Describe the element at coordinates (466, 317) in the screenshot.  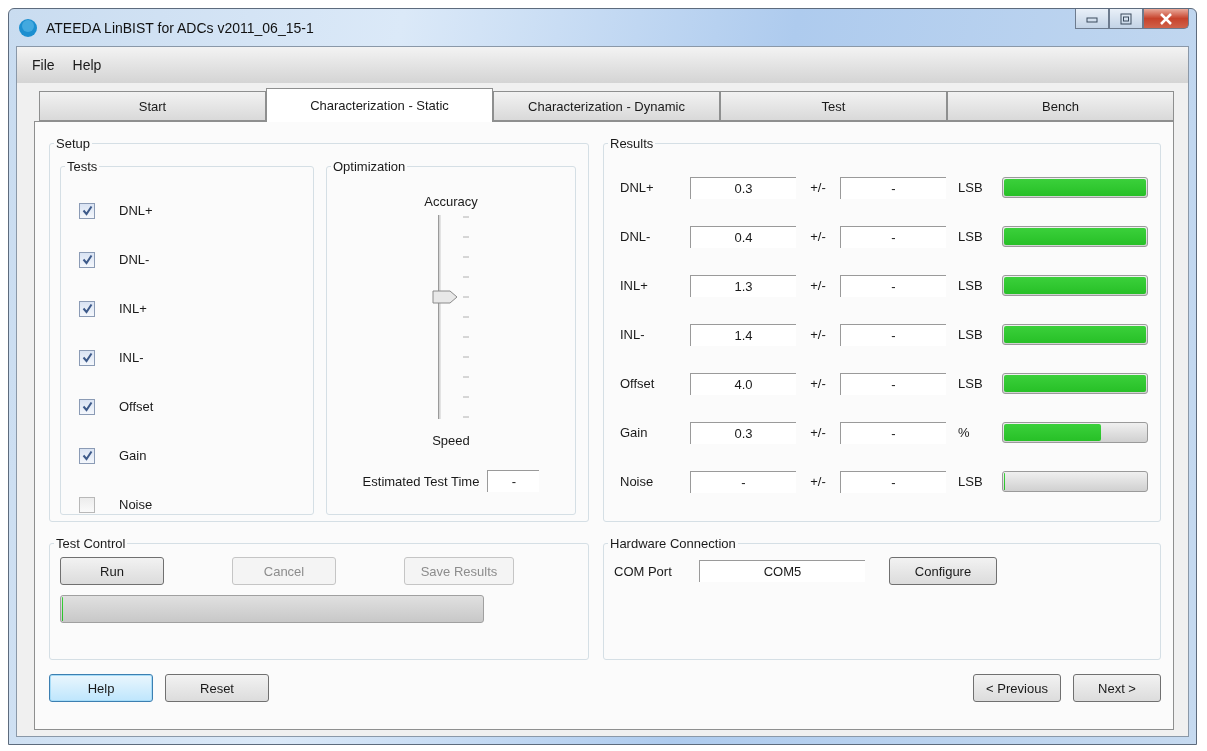
I see `tick-marks-icon` at that location.